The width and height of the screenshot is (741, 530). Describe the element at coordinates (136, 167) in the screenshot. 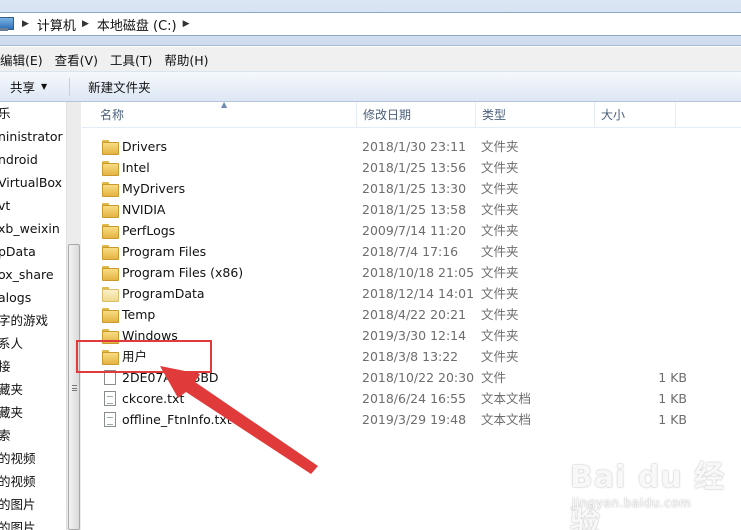

I see `file-name: Intel` at that location.